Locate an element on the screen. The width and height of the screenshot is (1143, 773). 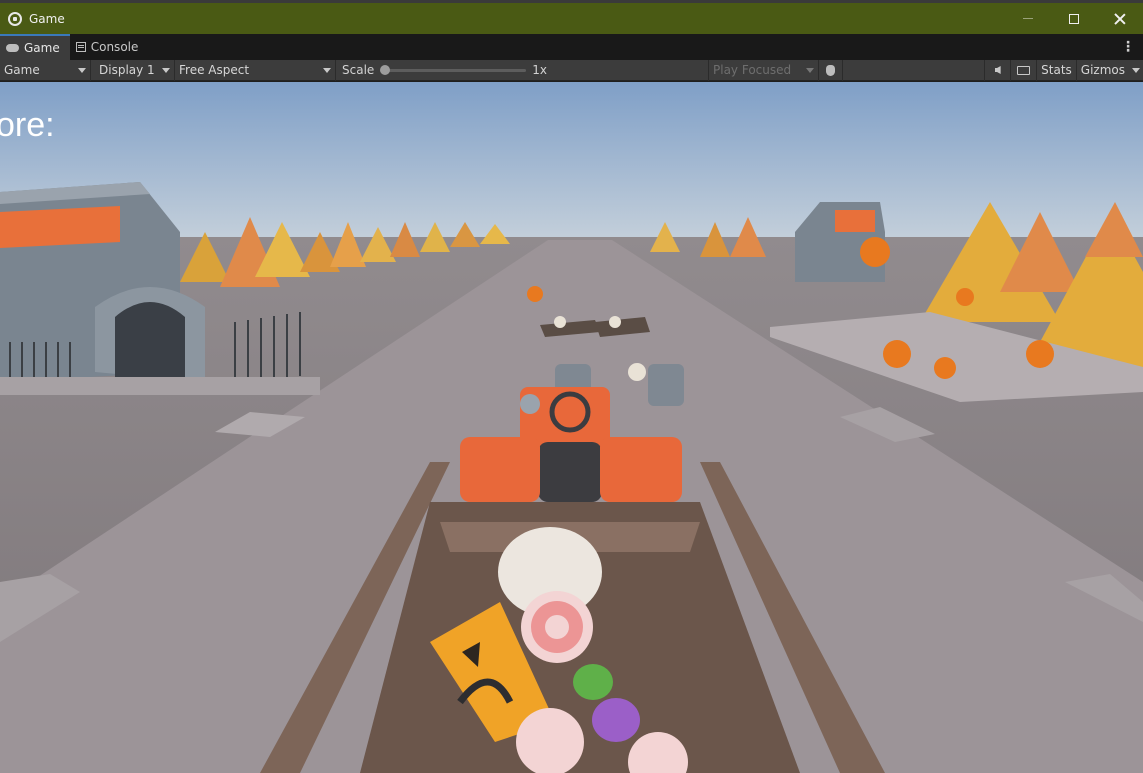
unity-icon is located at coordinates (15, 18).